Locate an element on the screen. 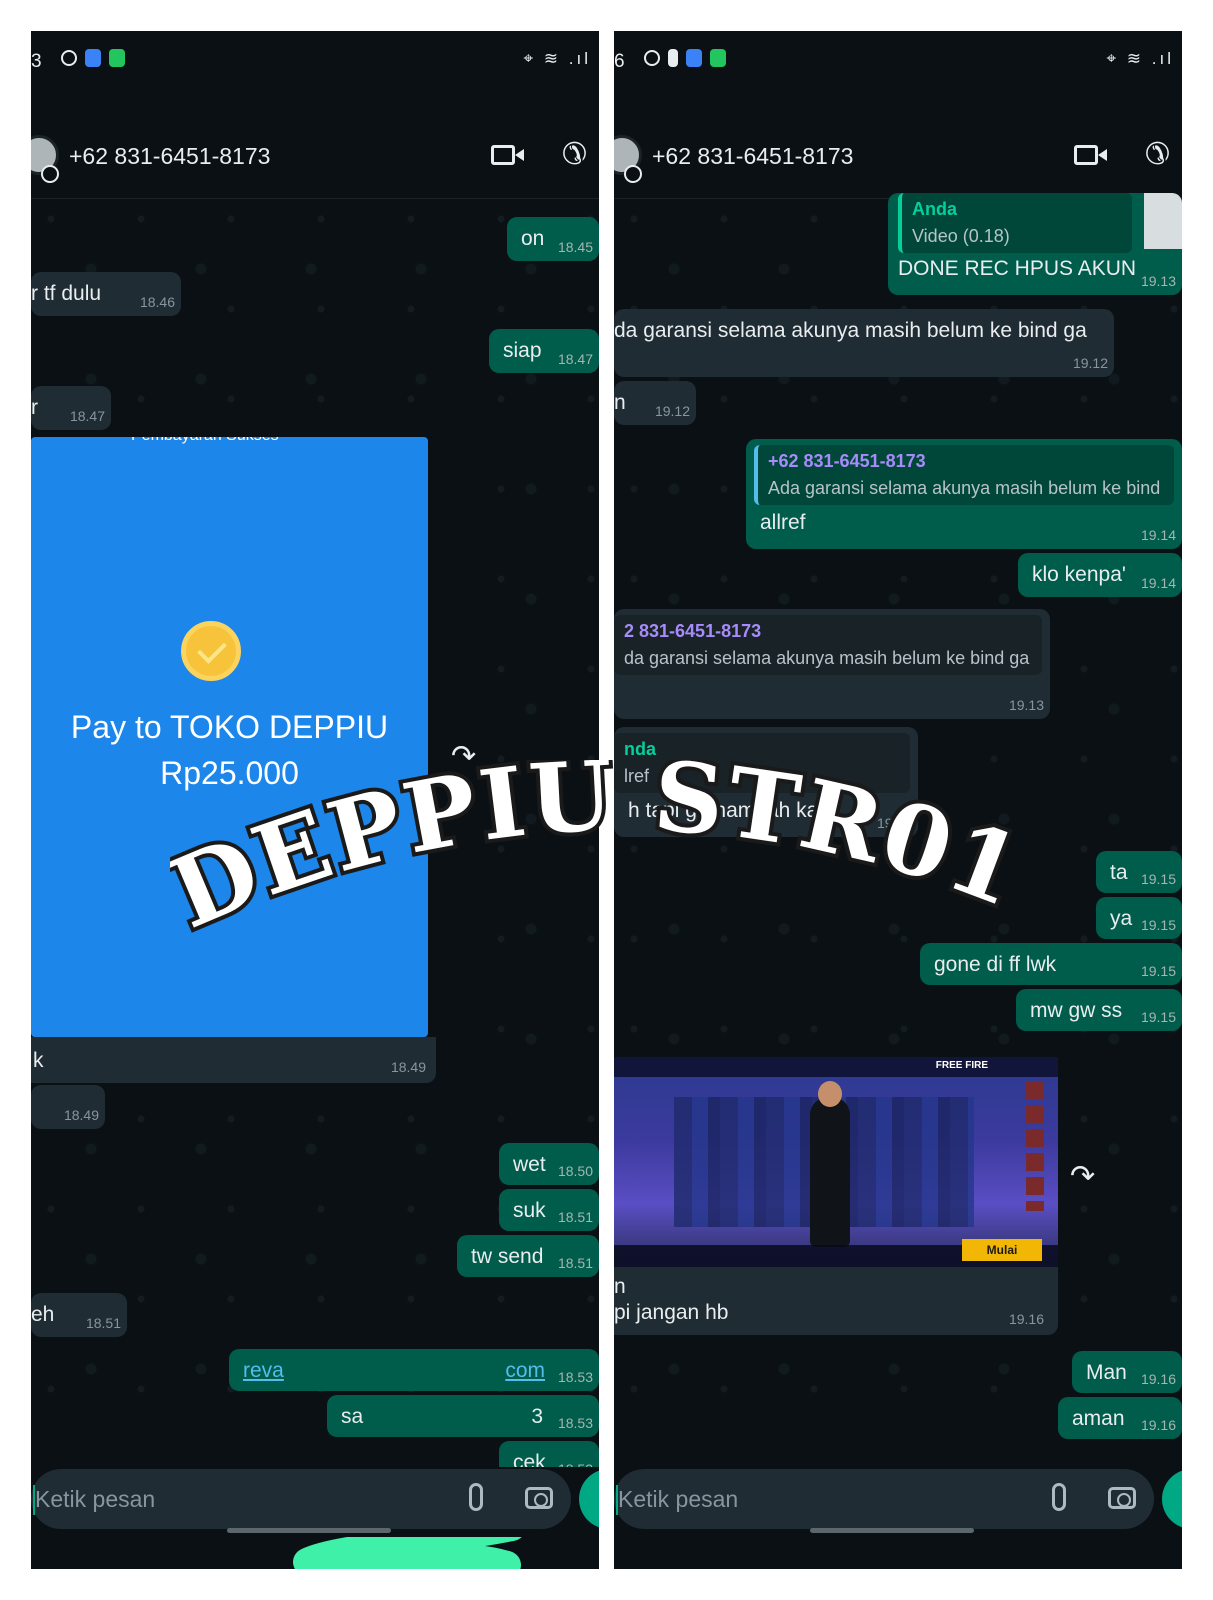  game-top-bar is located at coordinates (836, 1067).